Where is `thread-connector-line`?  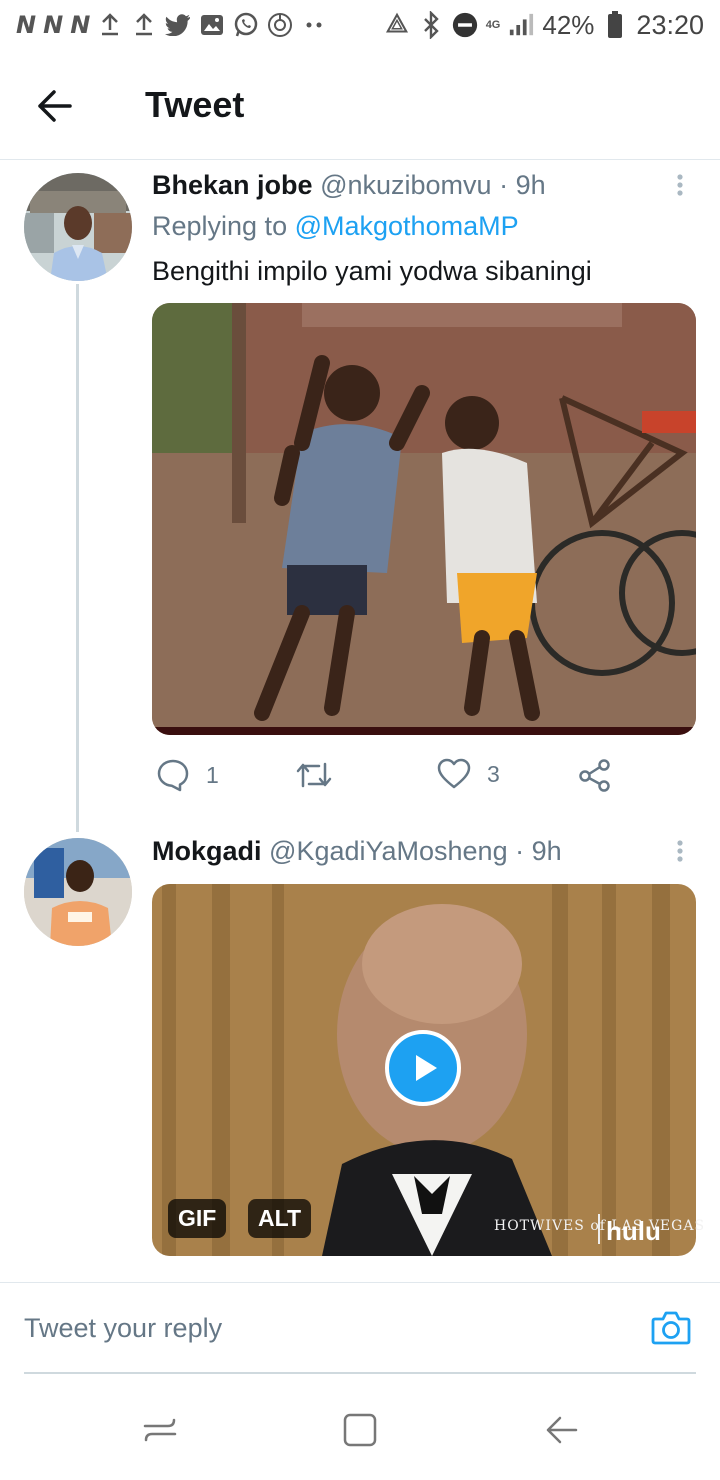
thread-connector-line is located at coordinates (77, 558).